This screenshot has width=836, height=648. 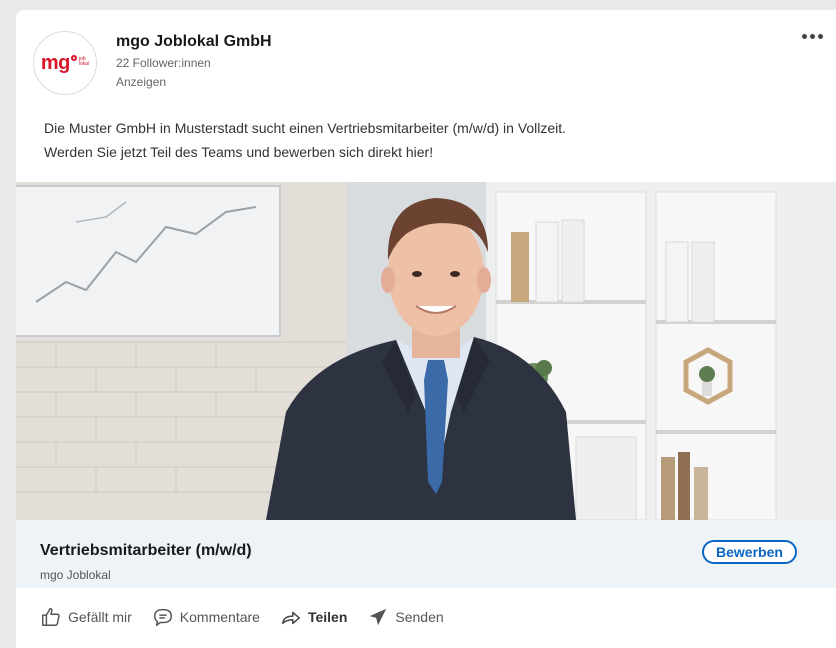 I want to click on send-paper-plane-icon, so click(x=378, y=617).